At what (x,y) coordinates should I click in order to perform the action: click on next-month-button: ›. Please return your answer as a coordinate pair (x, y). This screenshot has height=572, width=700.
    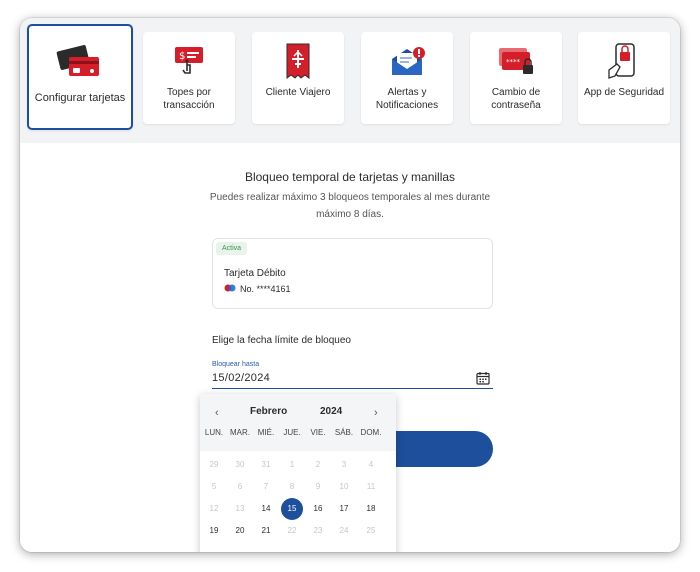
    Looking at the image, I should click on (376, 413).